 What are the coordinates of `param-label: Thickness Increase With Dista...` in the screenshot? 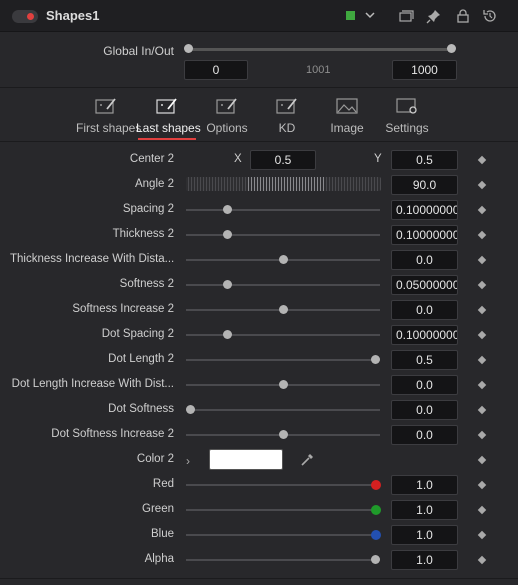 It's located at (92, 259).